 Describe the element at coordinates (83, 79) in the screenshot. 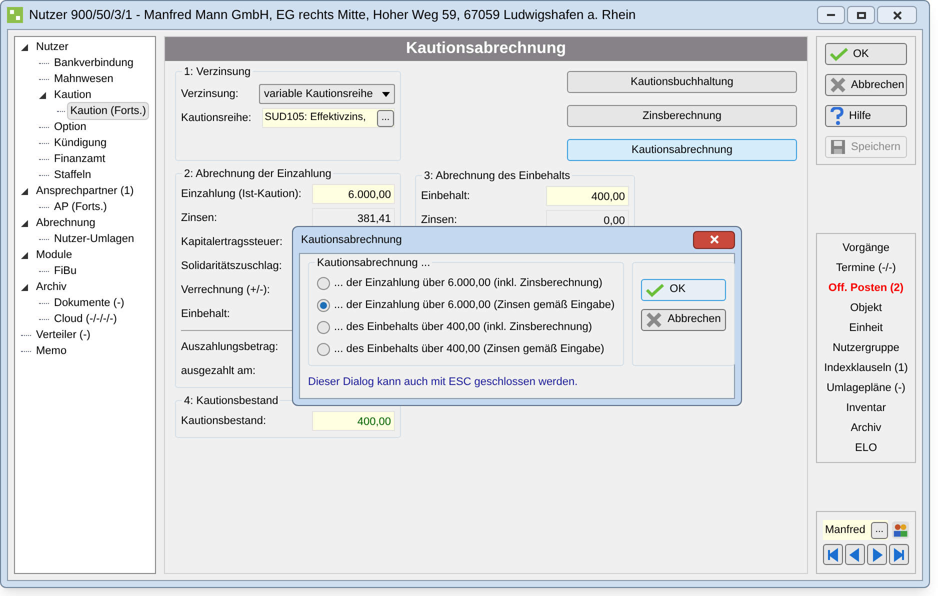

I see `tree-item: Mahnwesen` at that location.